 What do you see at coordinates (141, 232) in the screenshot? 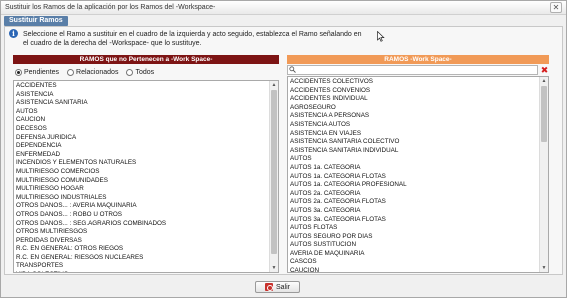
I see `list-item: OTROS MULTIRIESGOS` at bounding box center [141, 232].